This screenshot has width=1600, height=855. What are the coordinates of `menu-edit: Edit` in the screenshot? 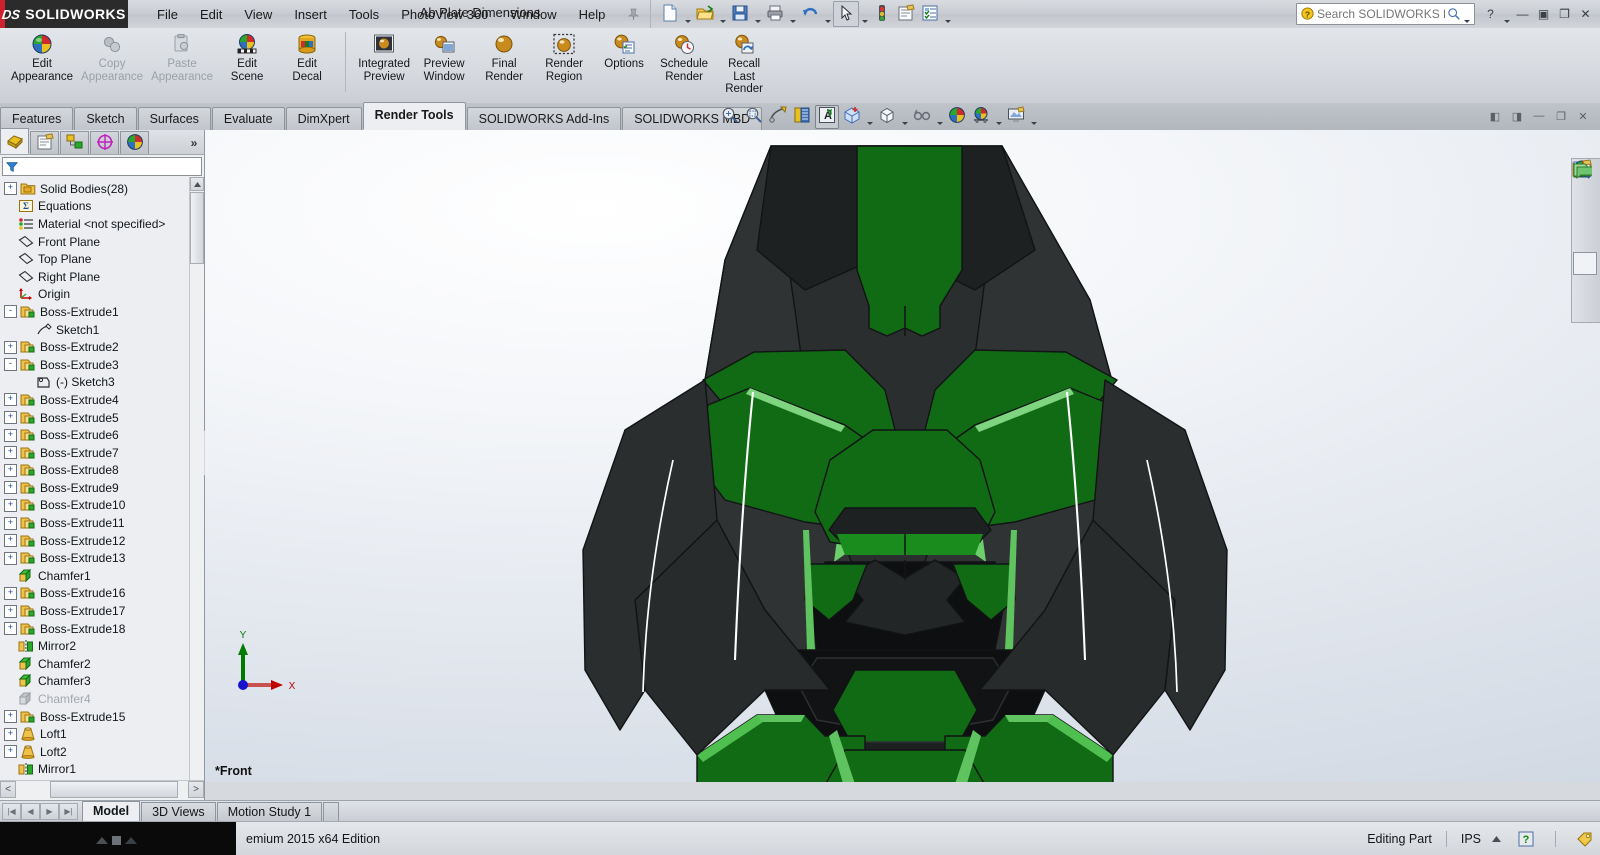 It's located at (211, 14).